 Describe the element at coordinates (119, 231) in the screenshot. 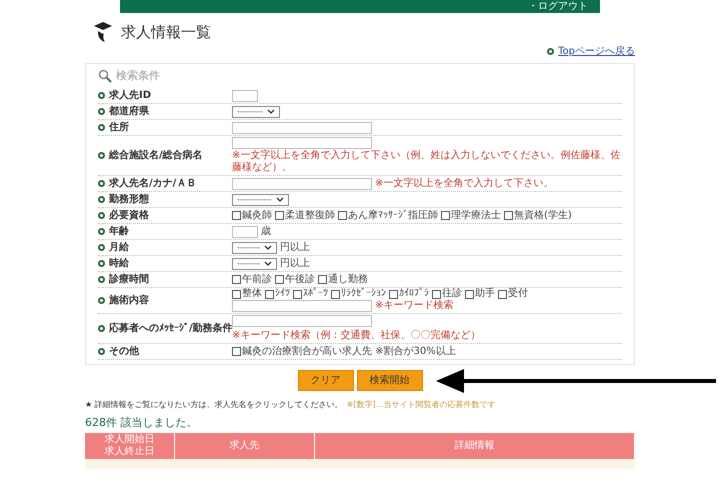

I see `field-label: 年齢` at that location.